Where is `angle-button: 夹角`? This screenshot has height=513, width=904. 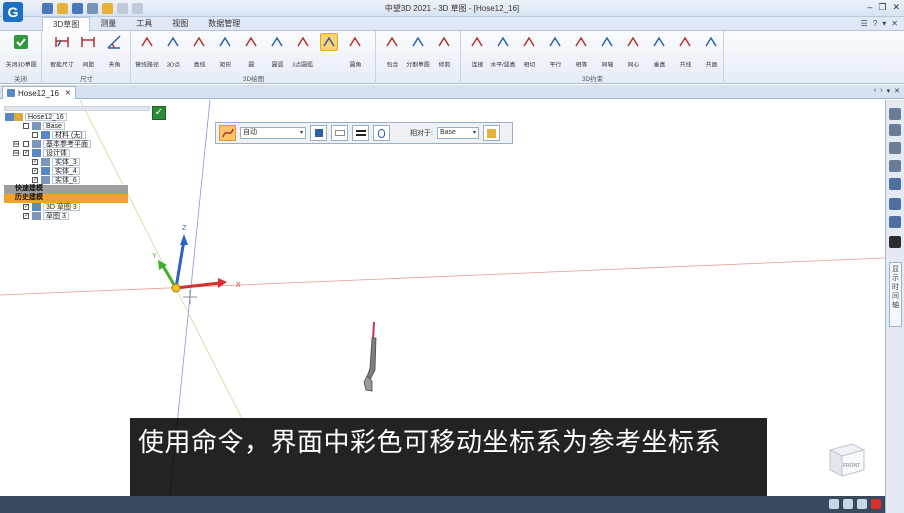 angle-button: 夹角 is located at coordinates (114, 51).